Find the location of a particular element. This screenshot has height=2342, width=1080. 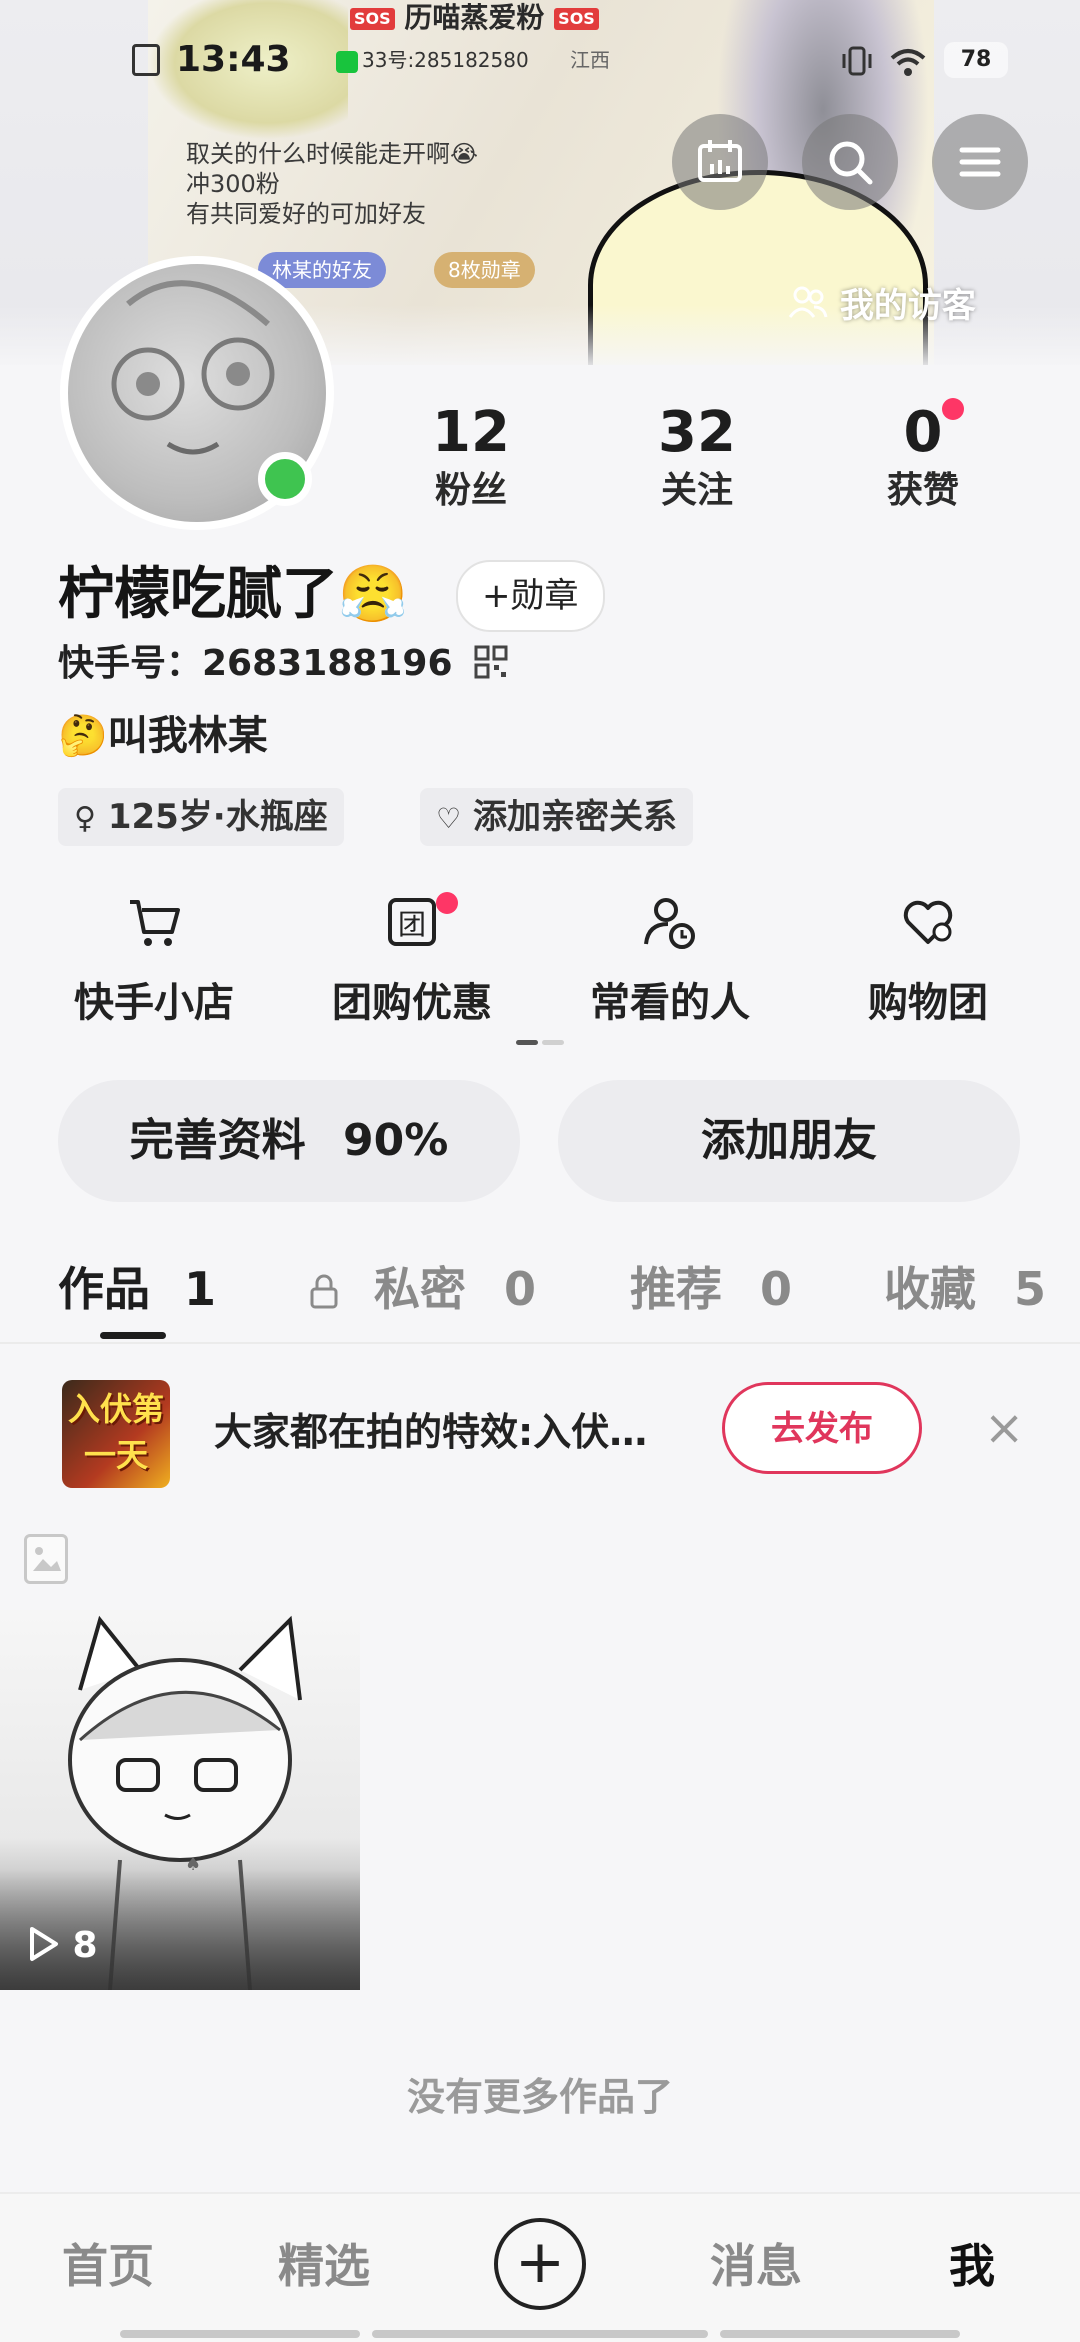

shortcut-kuaishou-store: 快手小店 is located at coordinates (154, 960).